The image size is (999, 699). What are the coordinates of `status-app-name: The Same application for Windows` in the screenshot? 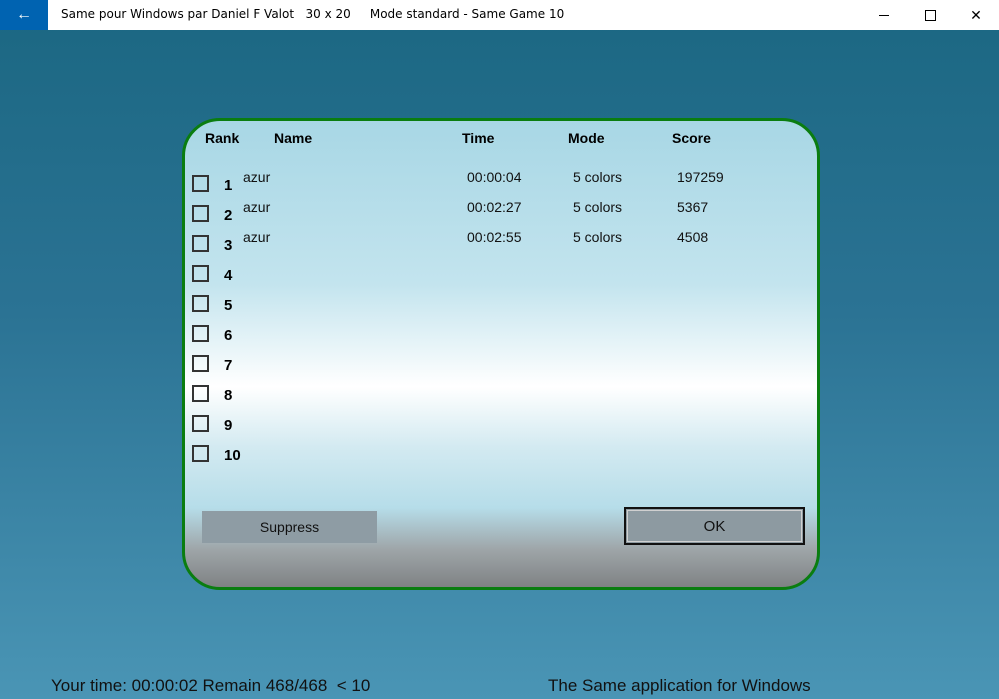 It's located at (679, 685).